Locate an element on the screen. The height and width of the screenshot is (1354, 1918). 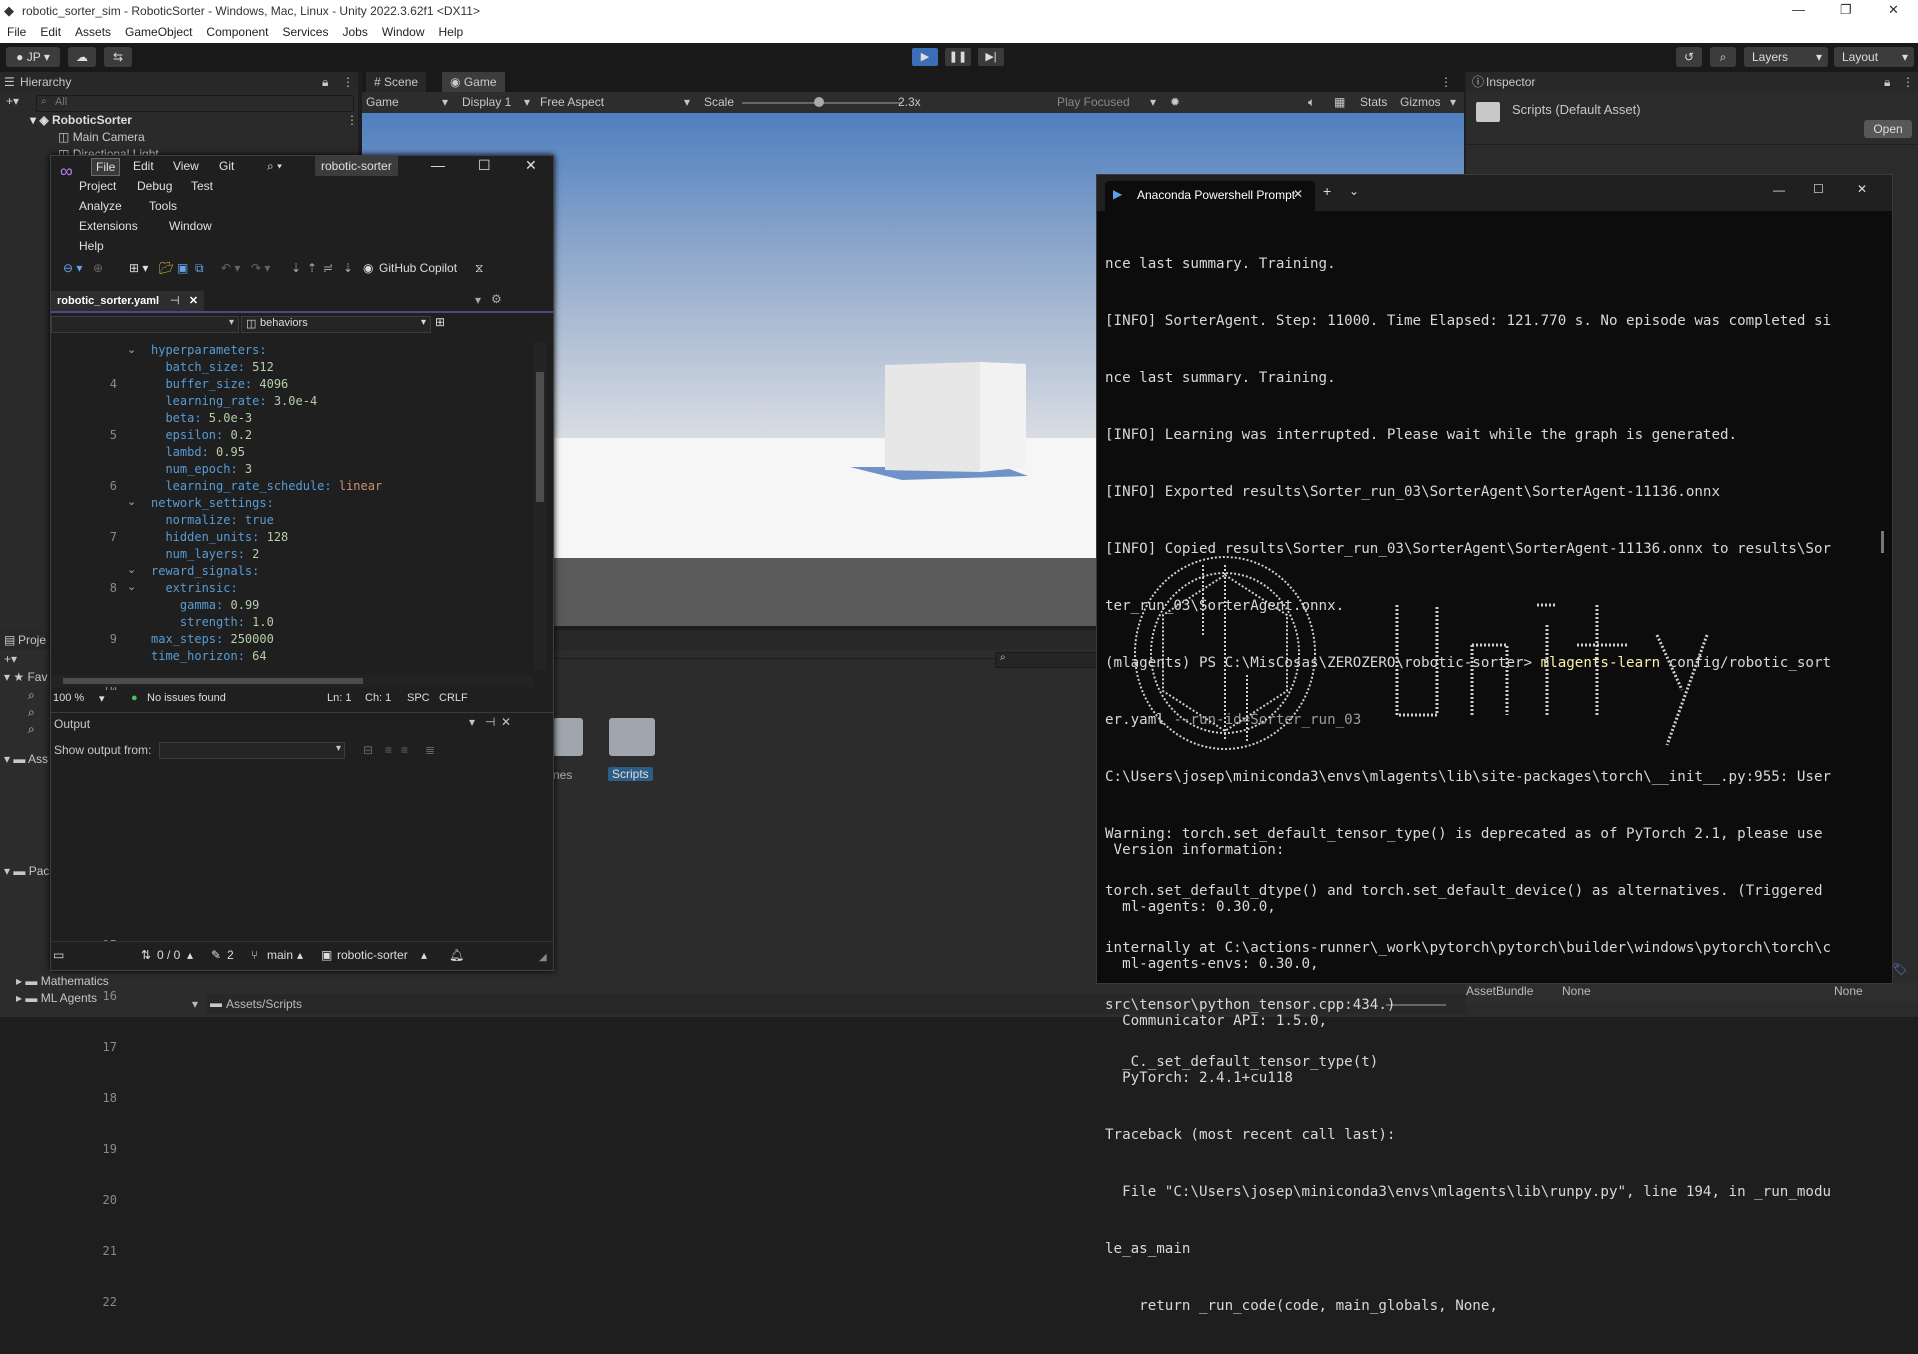
forward-icon: ⊕ is located at coordinates (98, 268).